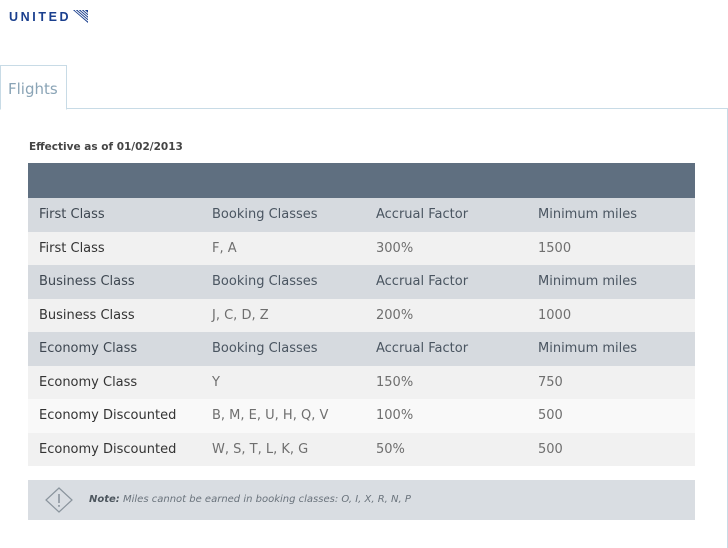 This screenshot has height=548, width=728. I want to click on minimum-miles-cell: 1500, so click(555, 248).